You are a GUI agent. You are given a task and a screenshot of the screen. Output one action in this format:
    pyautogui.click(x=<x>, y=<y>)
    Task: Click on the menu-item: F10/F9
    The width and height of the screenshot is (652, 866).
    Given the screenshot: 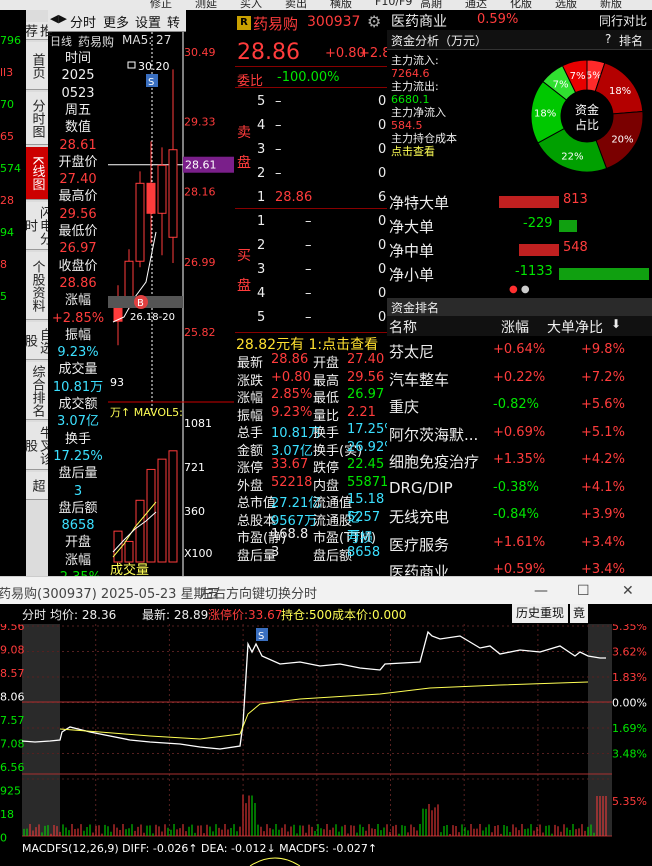 What is the action you would take?
    pyautogui.click(x=393, y=4)
    